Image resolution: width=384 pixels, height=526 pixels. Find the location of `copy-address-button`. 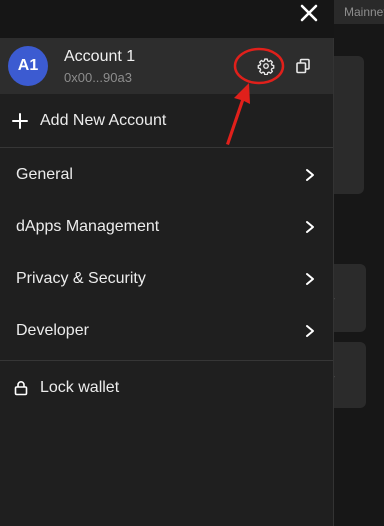

copy-address-button is located at coordinates (303, 66).